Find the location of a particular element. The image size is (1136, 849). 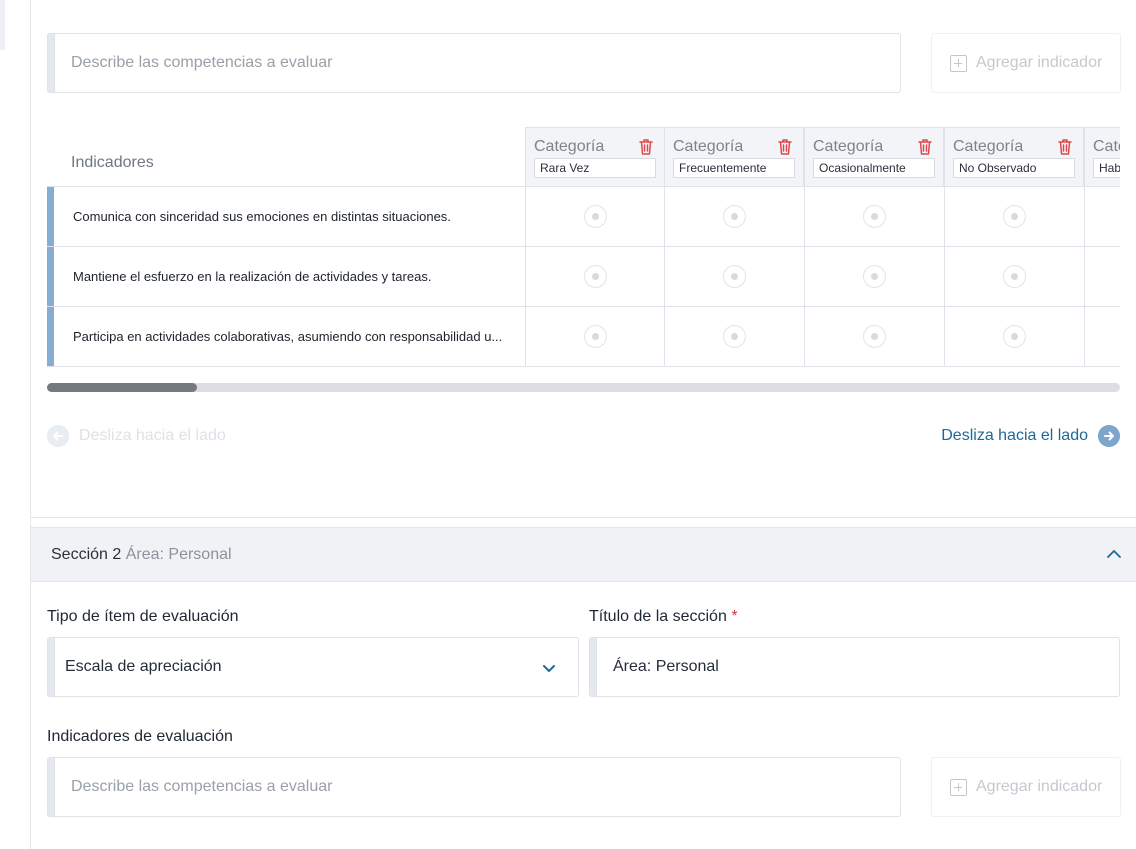

category-name-input: Ocasionalmente is located at coordinates (874, 168).